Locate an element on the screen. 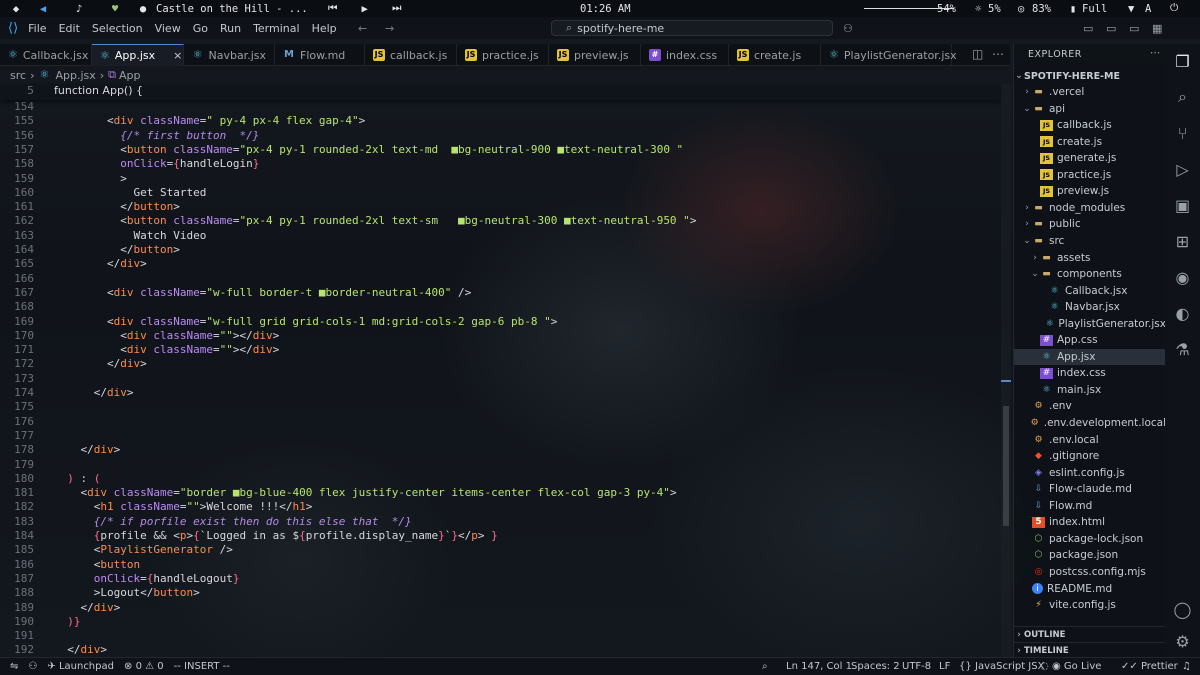  toggle-panel-icon: ▭ is located at coordinates (1111, 28).